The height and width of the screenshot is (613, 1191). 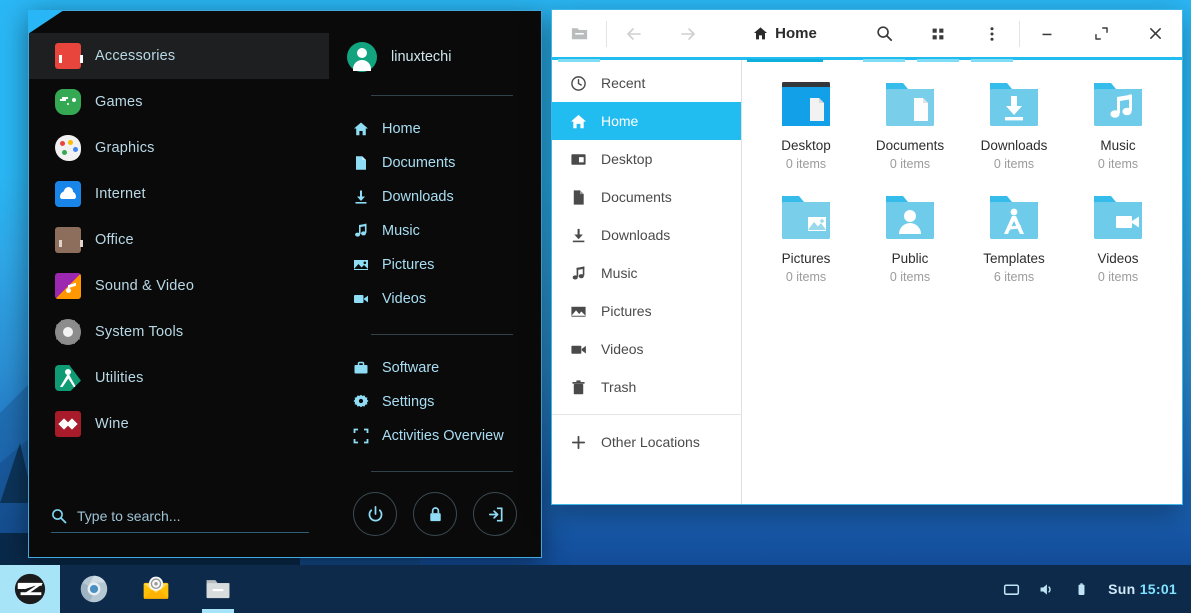 I want to click on sidebar-item-recent: Recent, so click(x=646, y=83).